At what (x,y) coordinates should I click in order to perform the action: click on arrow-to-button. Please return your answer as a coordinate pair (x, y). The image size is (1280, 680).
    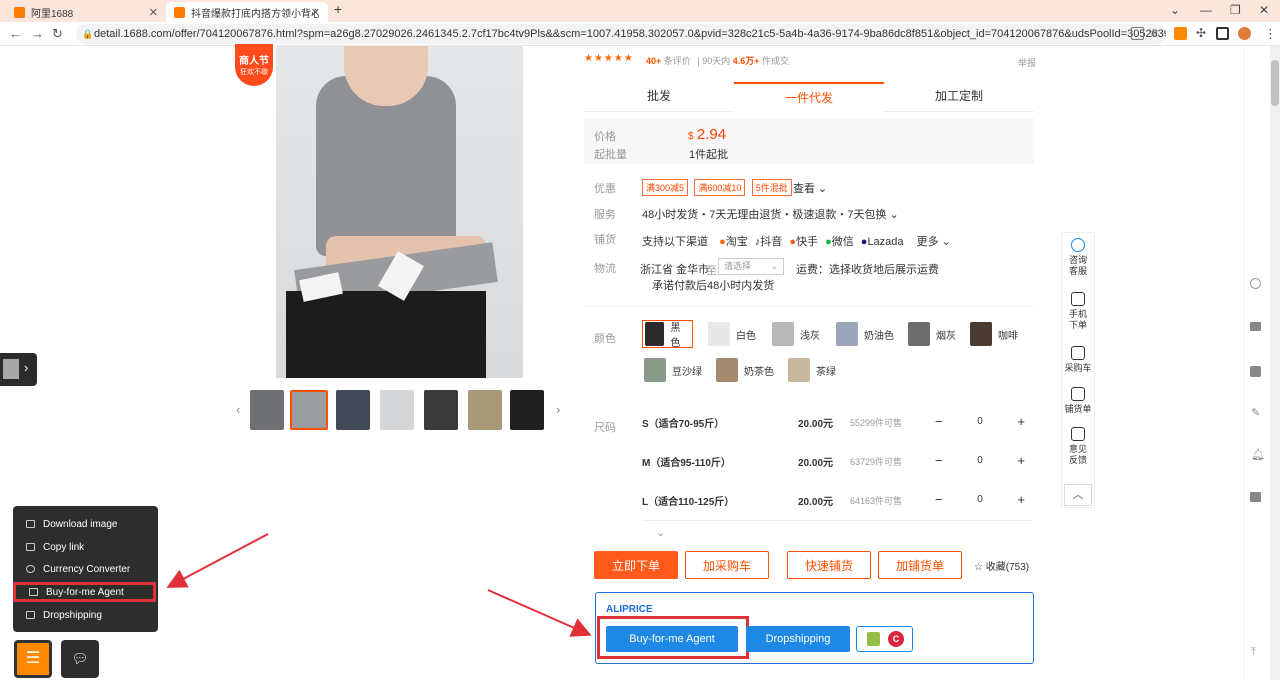
    Looking at the image, I should click on (539, 613).